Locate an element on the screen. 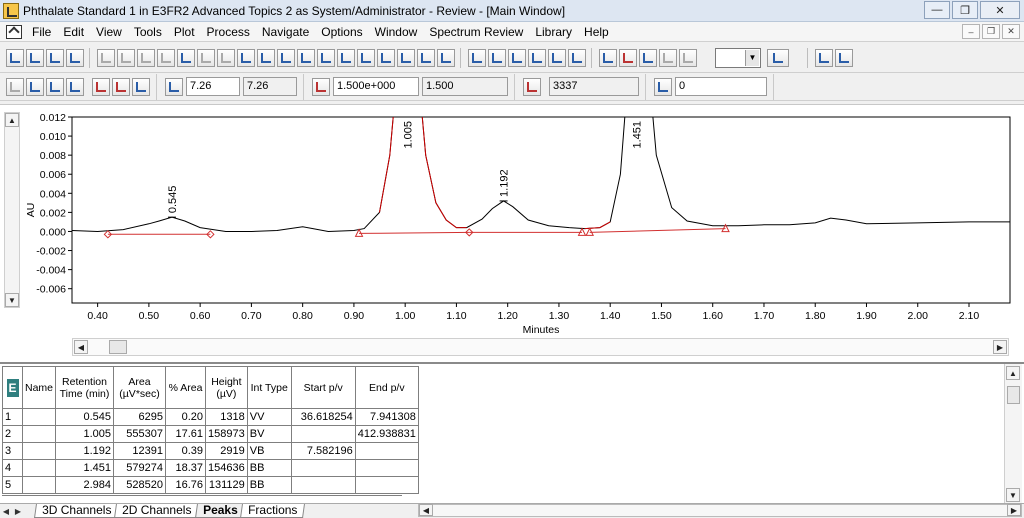 This screenshot has width=1024, height=518. cell-type: BB is located at coordinates (269, 485).